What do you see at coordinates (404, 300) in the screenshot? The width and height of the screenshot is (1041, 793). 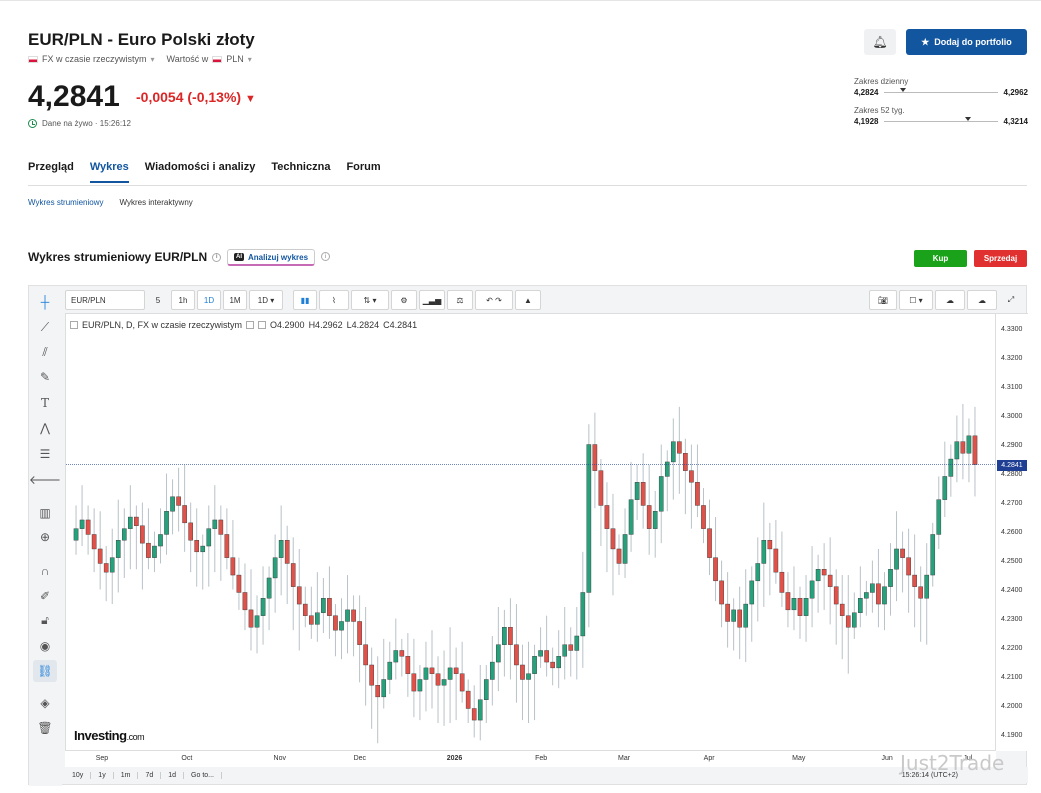 I see `settings-icon: ⚙` at bounding box center [404, 300].